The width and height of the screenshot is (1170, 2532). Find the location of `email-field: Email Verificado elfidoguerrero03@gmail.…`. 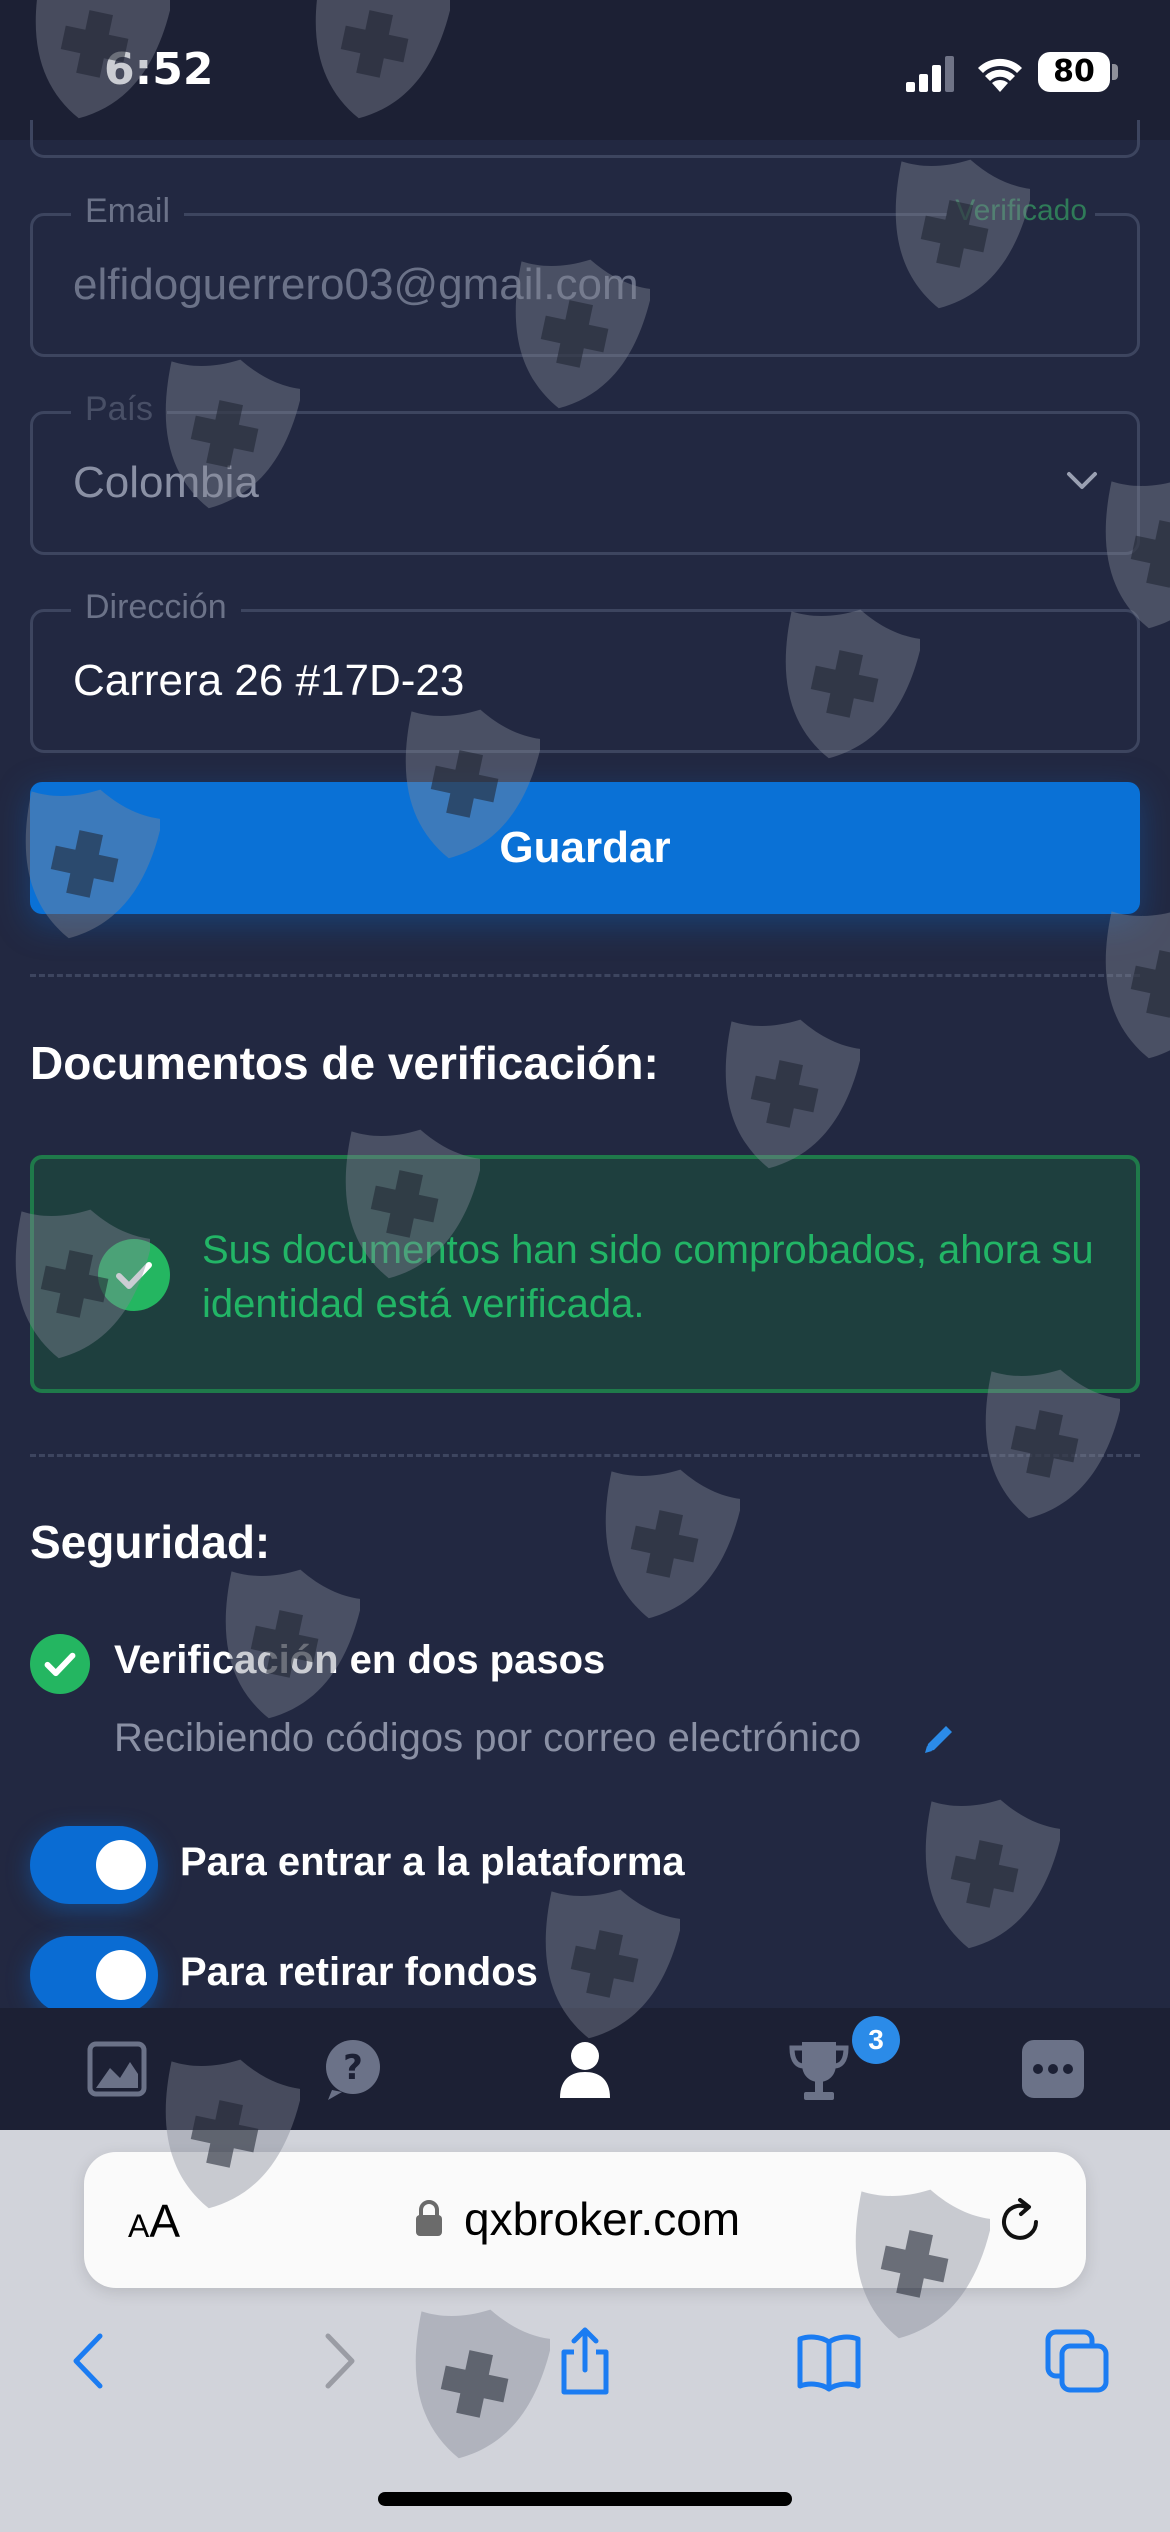

email-field: Email Verificado elfidoguerrero03@gmail.… is located at coordinates (585, 274).